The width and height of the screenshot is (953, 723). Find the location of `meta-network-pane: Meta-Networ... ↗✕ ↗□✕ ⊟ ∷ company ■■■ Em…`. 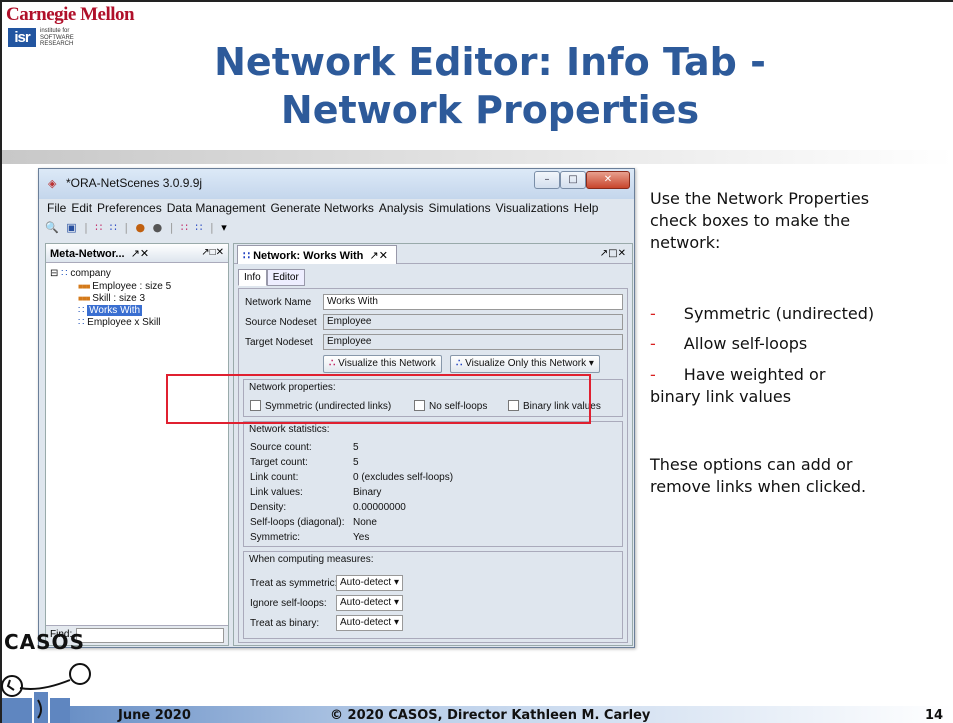

meta-network-pane: Meta-Networ... ↗✕ ↗□✕ ⊟ ∷ company ■■■ Em… is located at coordinates (137, 444).